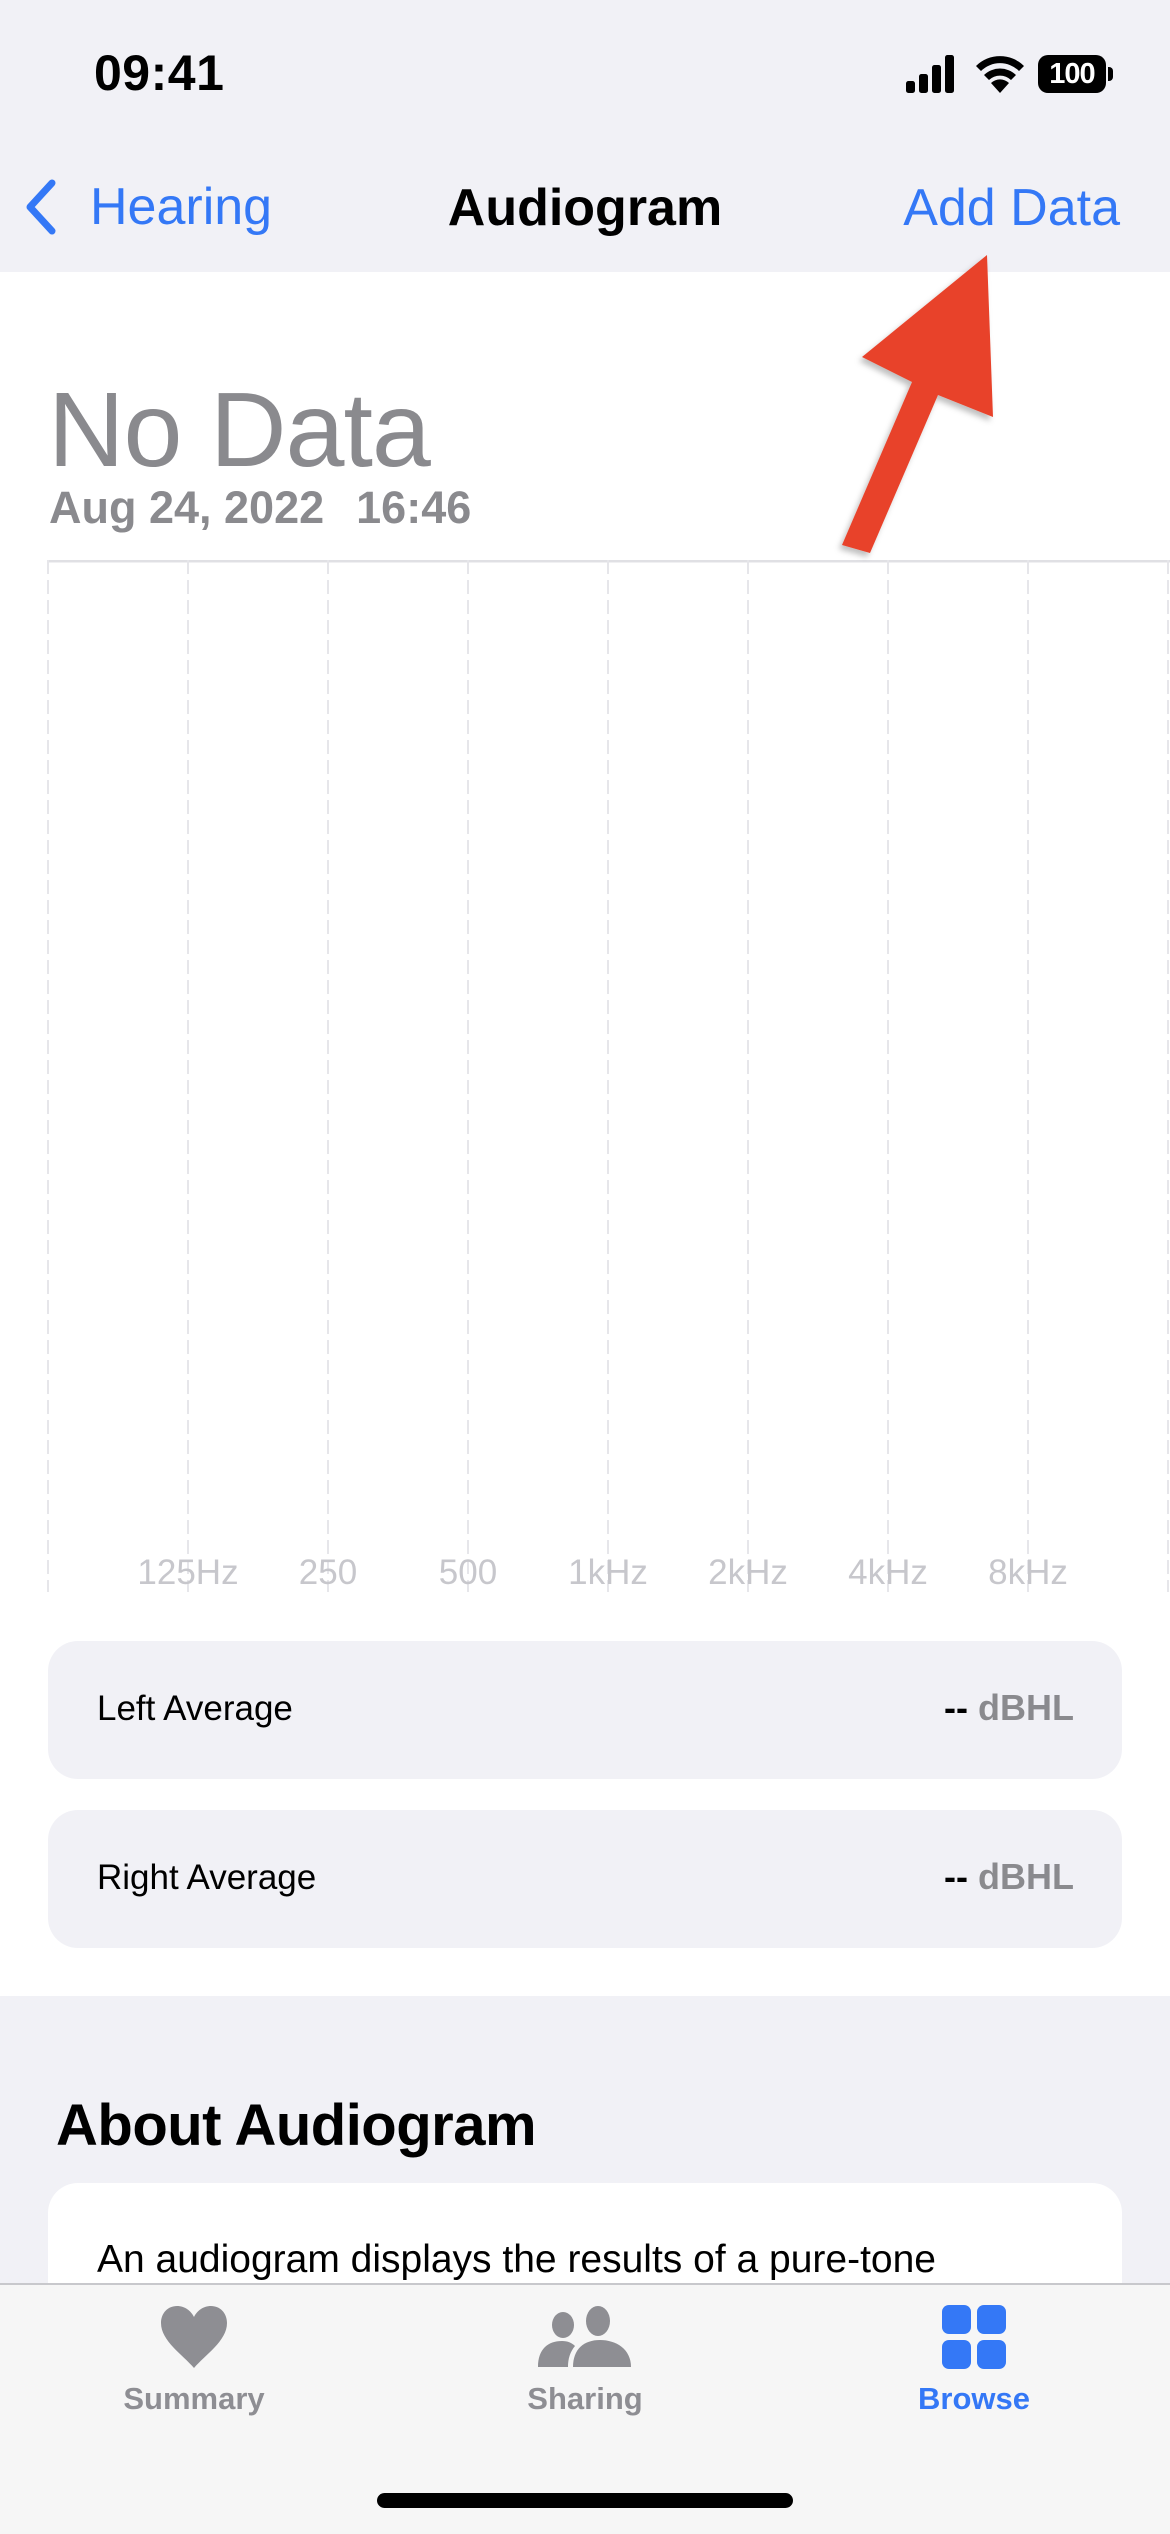 The image size is (1170, 2534). I want to click on home-indicator, so click(585, 2500).